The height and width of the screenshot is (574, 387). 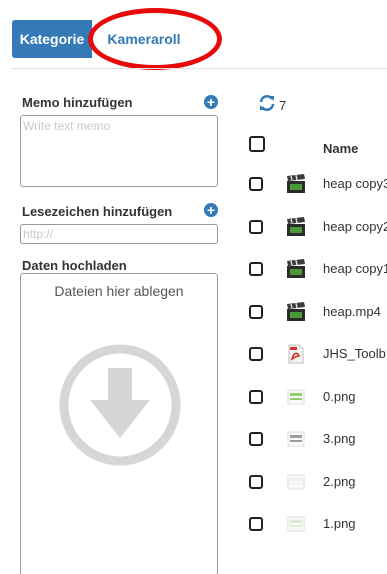 What do you see at coordinates (355, 481) in the screenshot?
I see `file-name: 2.png` at bounding box center [355, 481].